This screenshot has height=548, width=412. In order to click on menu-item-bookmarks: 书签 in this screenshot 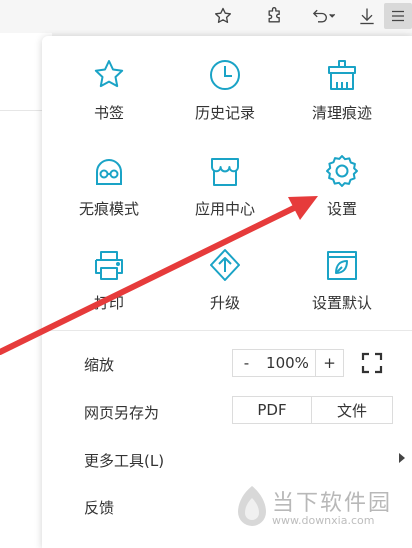, I will do `click(109, 98)`.